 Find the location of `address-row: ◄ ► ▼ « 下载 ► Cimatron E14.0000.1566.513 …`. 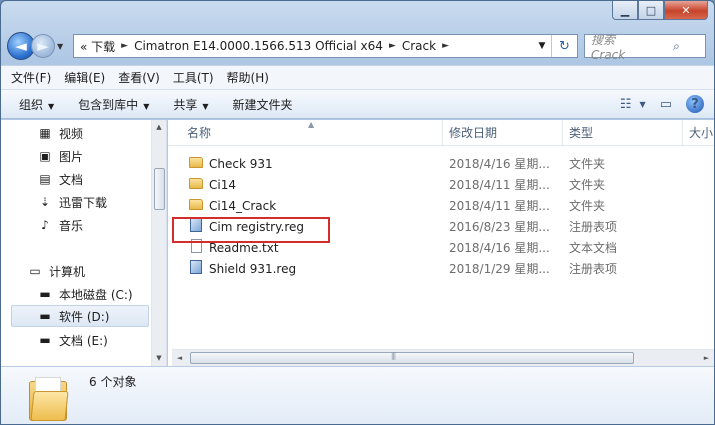

address-row: ◄ ► ▼ « 下载 ► Cimatron E14.0000.1566.513 … is located at coordinates (356, 46).